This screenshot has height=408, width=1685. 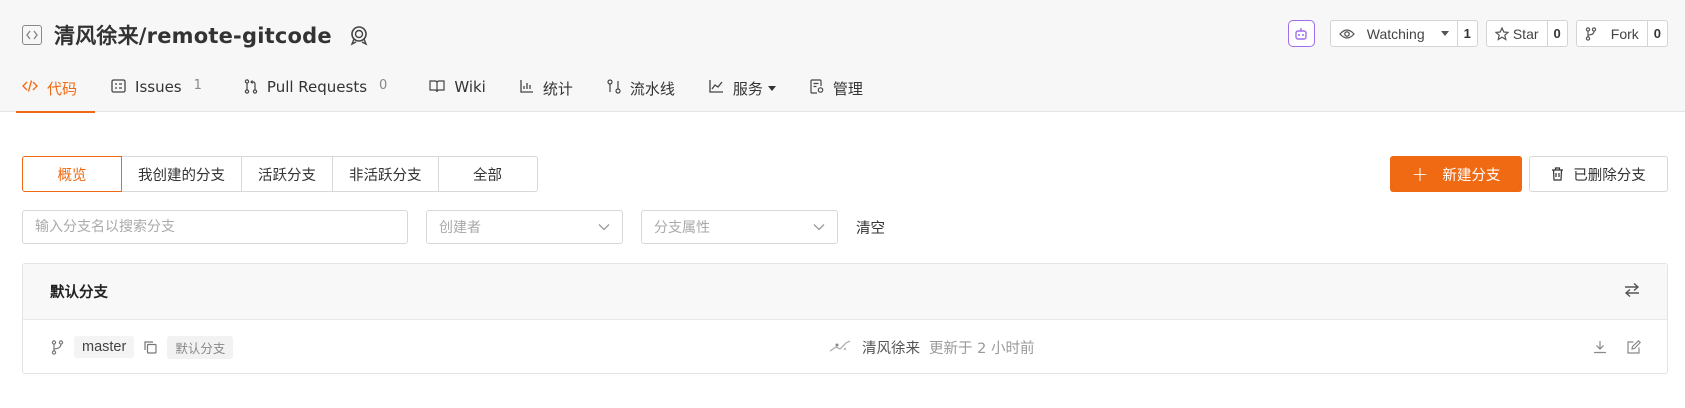 I want to click on watch-label: Watching, so click(x=1395, y=33).